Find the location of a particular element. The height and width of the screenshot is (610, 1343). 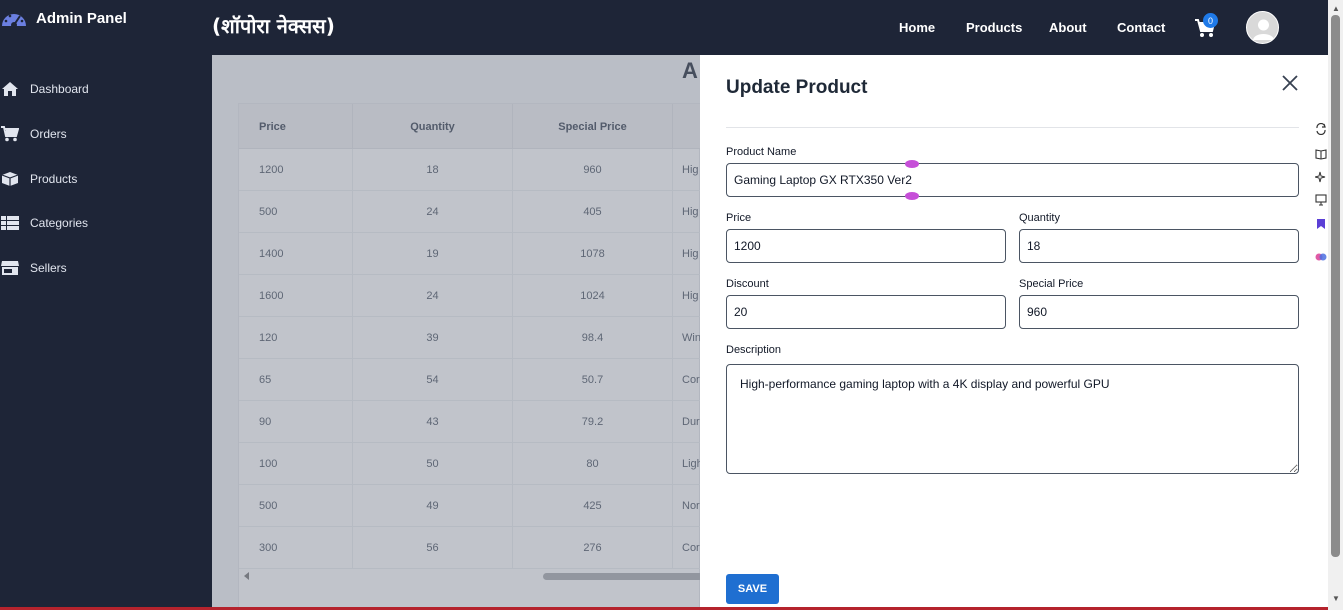

refresh-icon is located at coordinates (1321, 129).